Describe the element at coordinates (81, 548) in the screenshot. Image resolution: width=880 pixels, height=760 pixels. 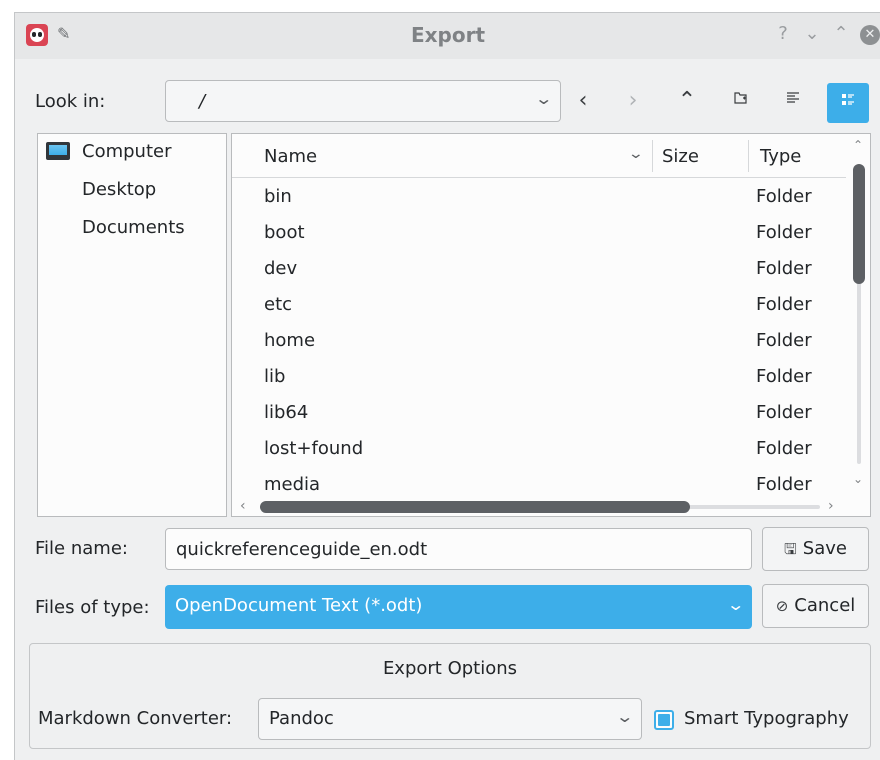
I see `file-name-label: File name:` at that location.